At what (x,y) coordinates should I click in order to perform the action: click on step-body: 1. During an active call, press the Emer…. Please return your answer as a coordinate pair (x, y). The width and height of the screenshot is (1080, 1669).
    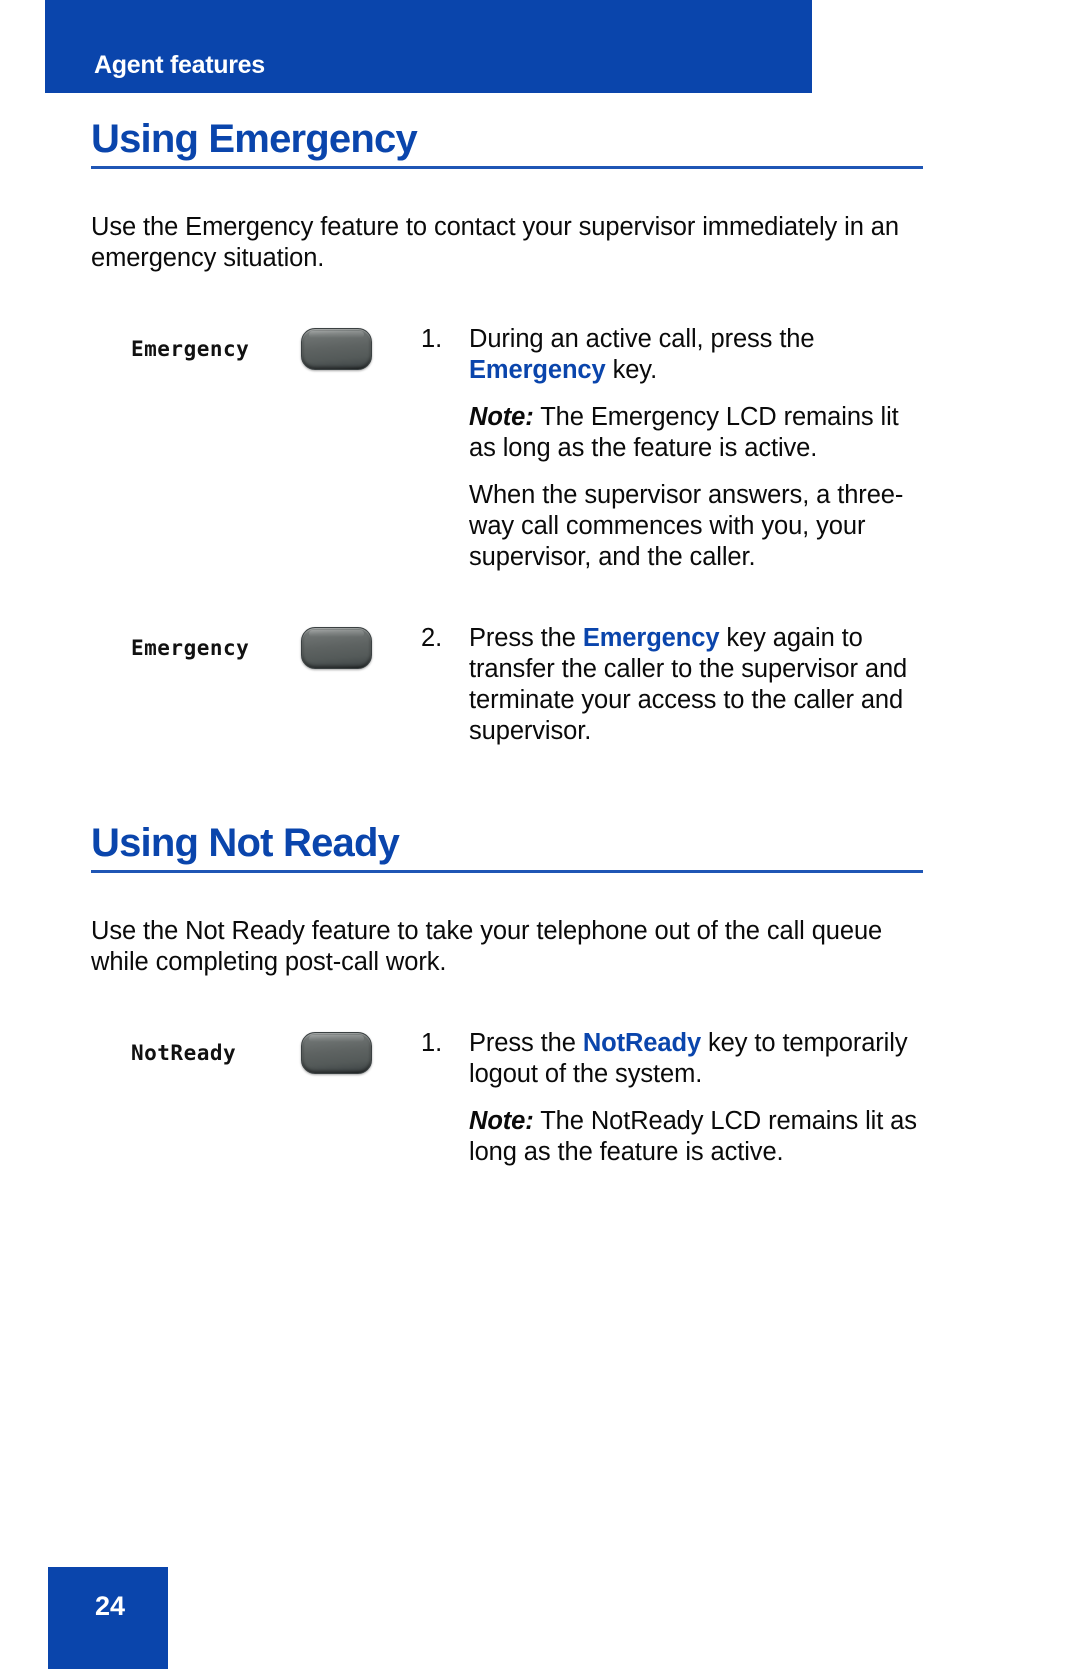
    Looking at the image, I should click on (672, 448).